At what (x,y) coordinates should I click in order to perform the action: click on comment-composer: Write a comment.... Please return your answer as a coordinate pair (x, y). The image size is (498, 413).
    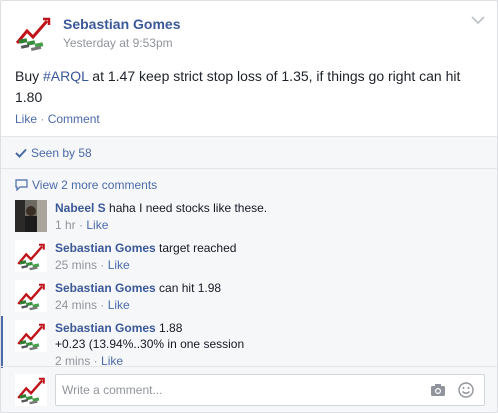
    Looking at the image, I should click on (250, 389).